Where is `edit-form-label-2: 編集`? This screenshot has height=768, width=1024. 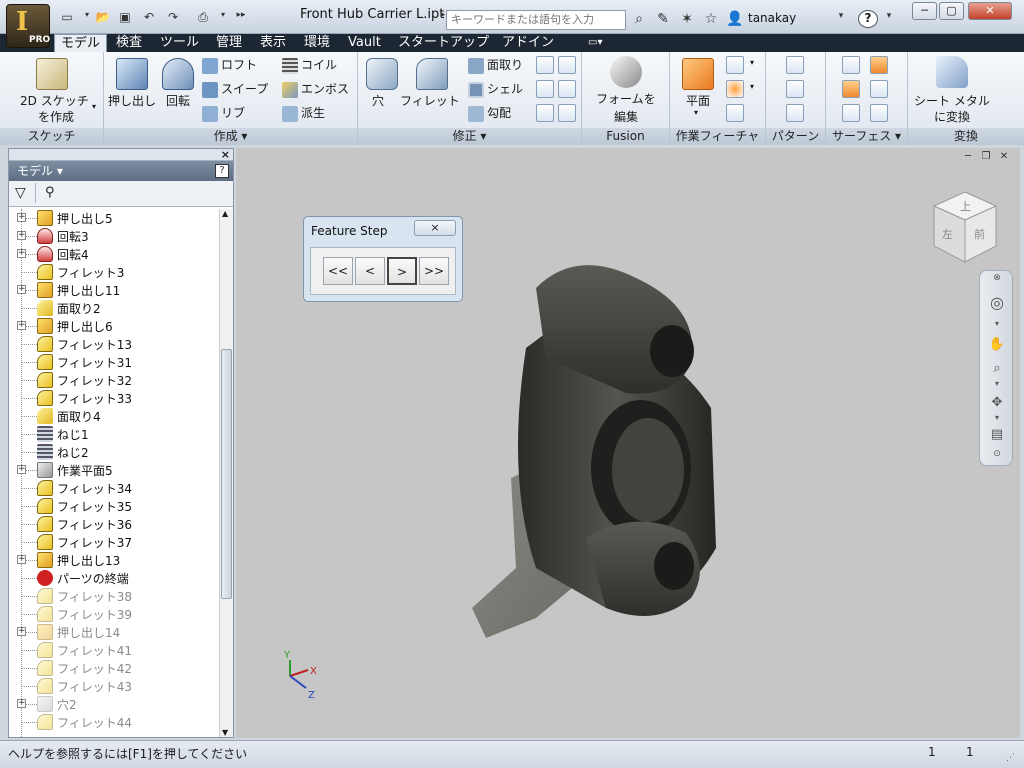 edit-form-label-2: 編集 is located at coordinates (626, 116).